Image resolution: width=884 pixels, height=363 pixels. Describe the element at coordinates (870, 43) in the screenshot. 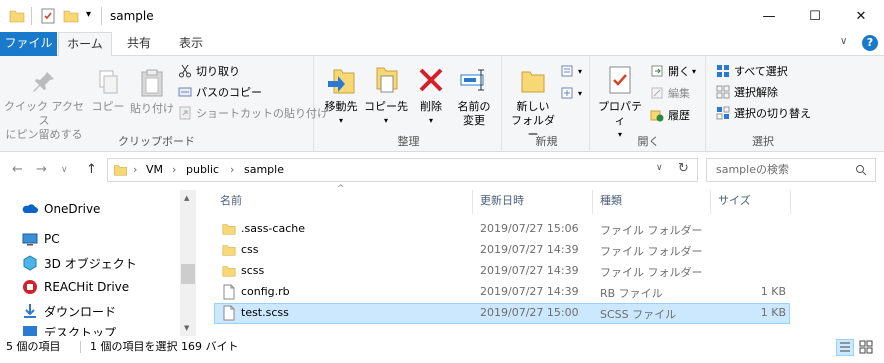

I see `help-icon: ?` at that location.